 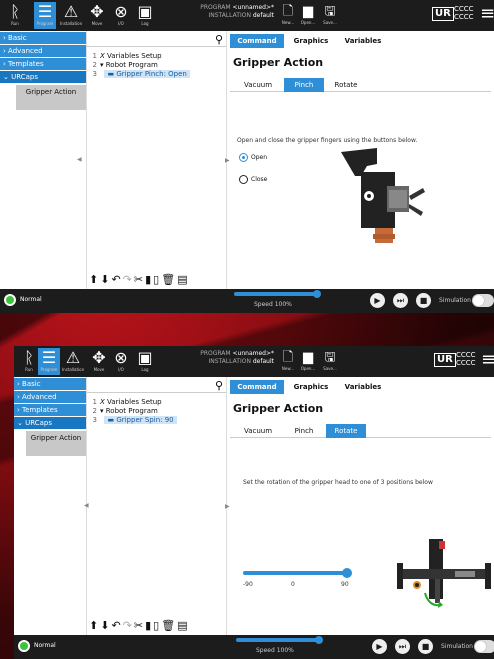 What do you see at coordinates (49, 357) in the screenshot?
I see `program-icon: ☰` at bounding box center [49, 357].